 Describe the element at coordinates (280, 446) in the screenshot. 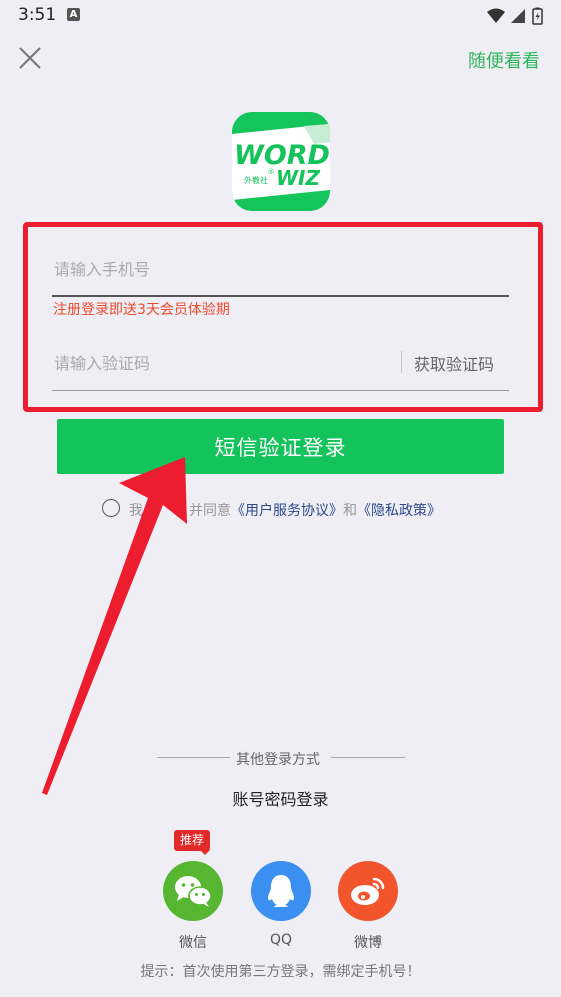

I see `sms-login-button: 短信验证登录` at that location.